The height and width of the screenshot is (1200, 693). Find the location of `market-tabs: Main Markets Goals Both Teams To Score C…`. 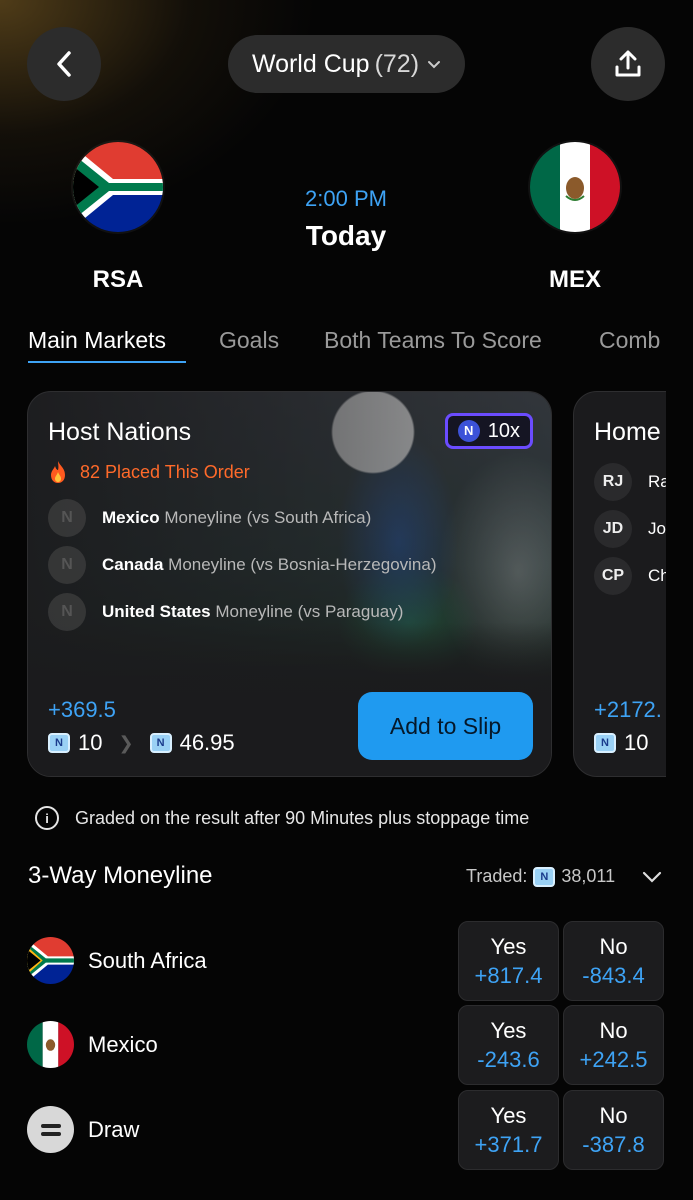

market-tabs: Main Markets Goals Both Teams To Score C… is located at coordinates (347, 343).